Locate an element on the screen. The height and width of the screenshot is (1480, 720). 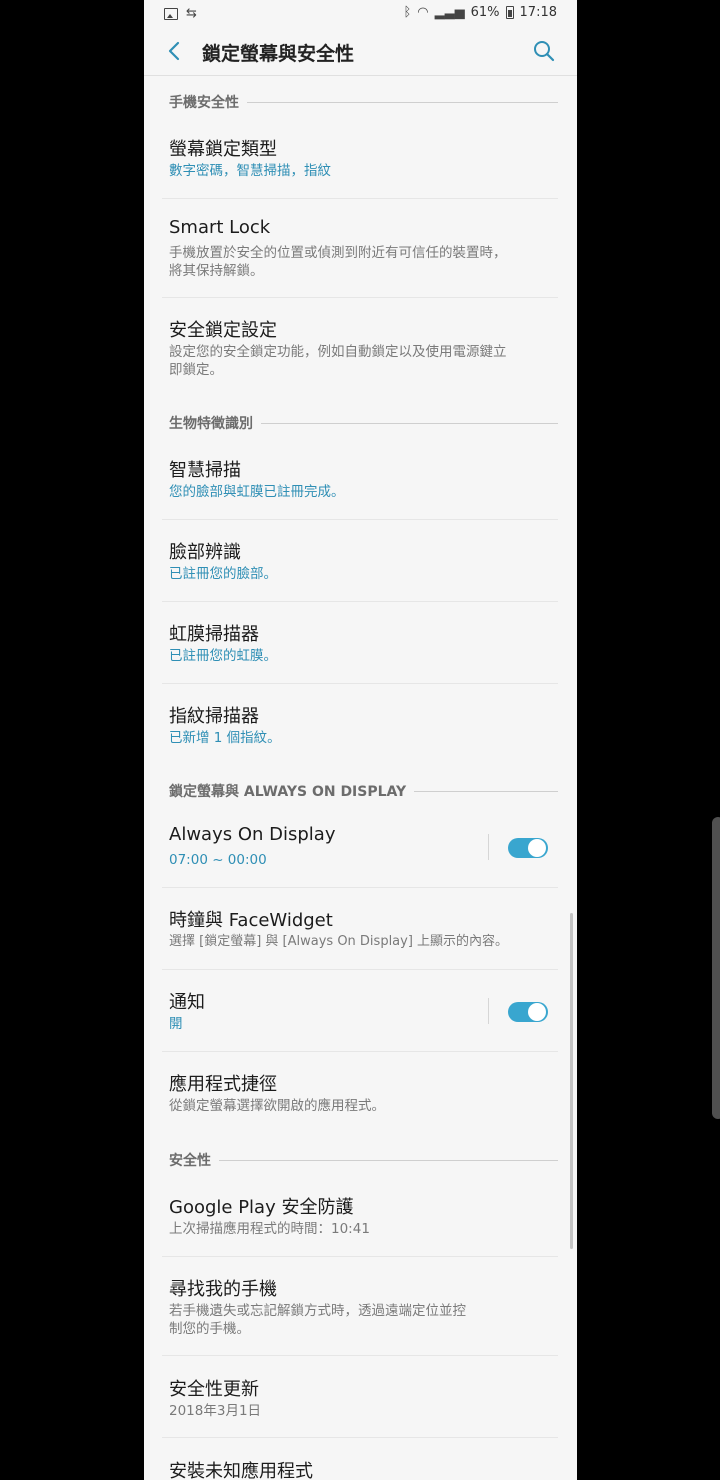
section-header-lockscreen-aod: 鎖定螢幕與 ALWAYS ON DISPLAY is located at coordinates (360, 791).